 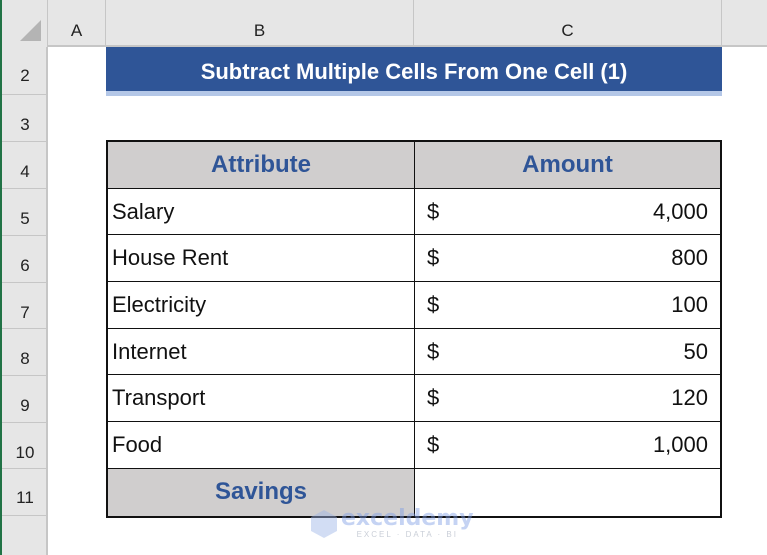 I want to click on table-row: Transport $120, so click(x=414, y=399).